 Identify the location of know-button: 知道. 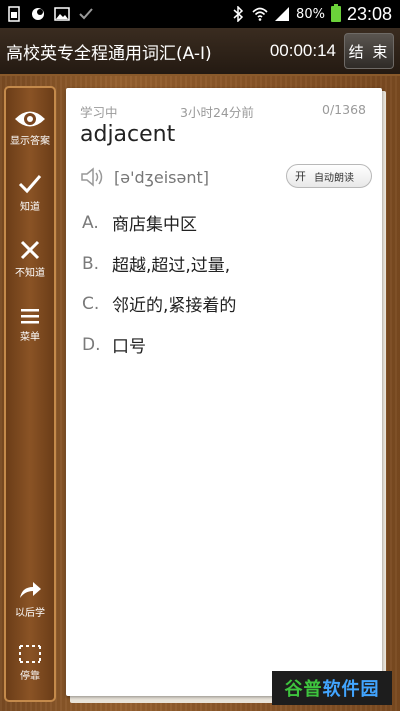
(30, 192).